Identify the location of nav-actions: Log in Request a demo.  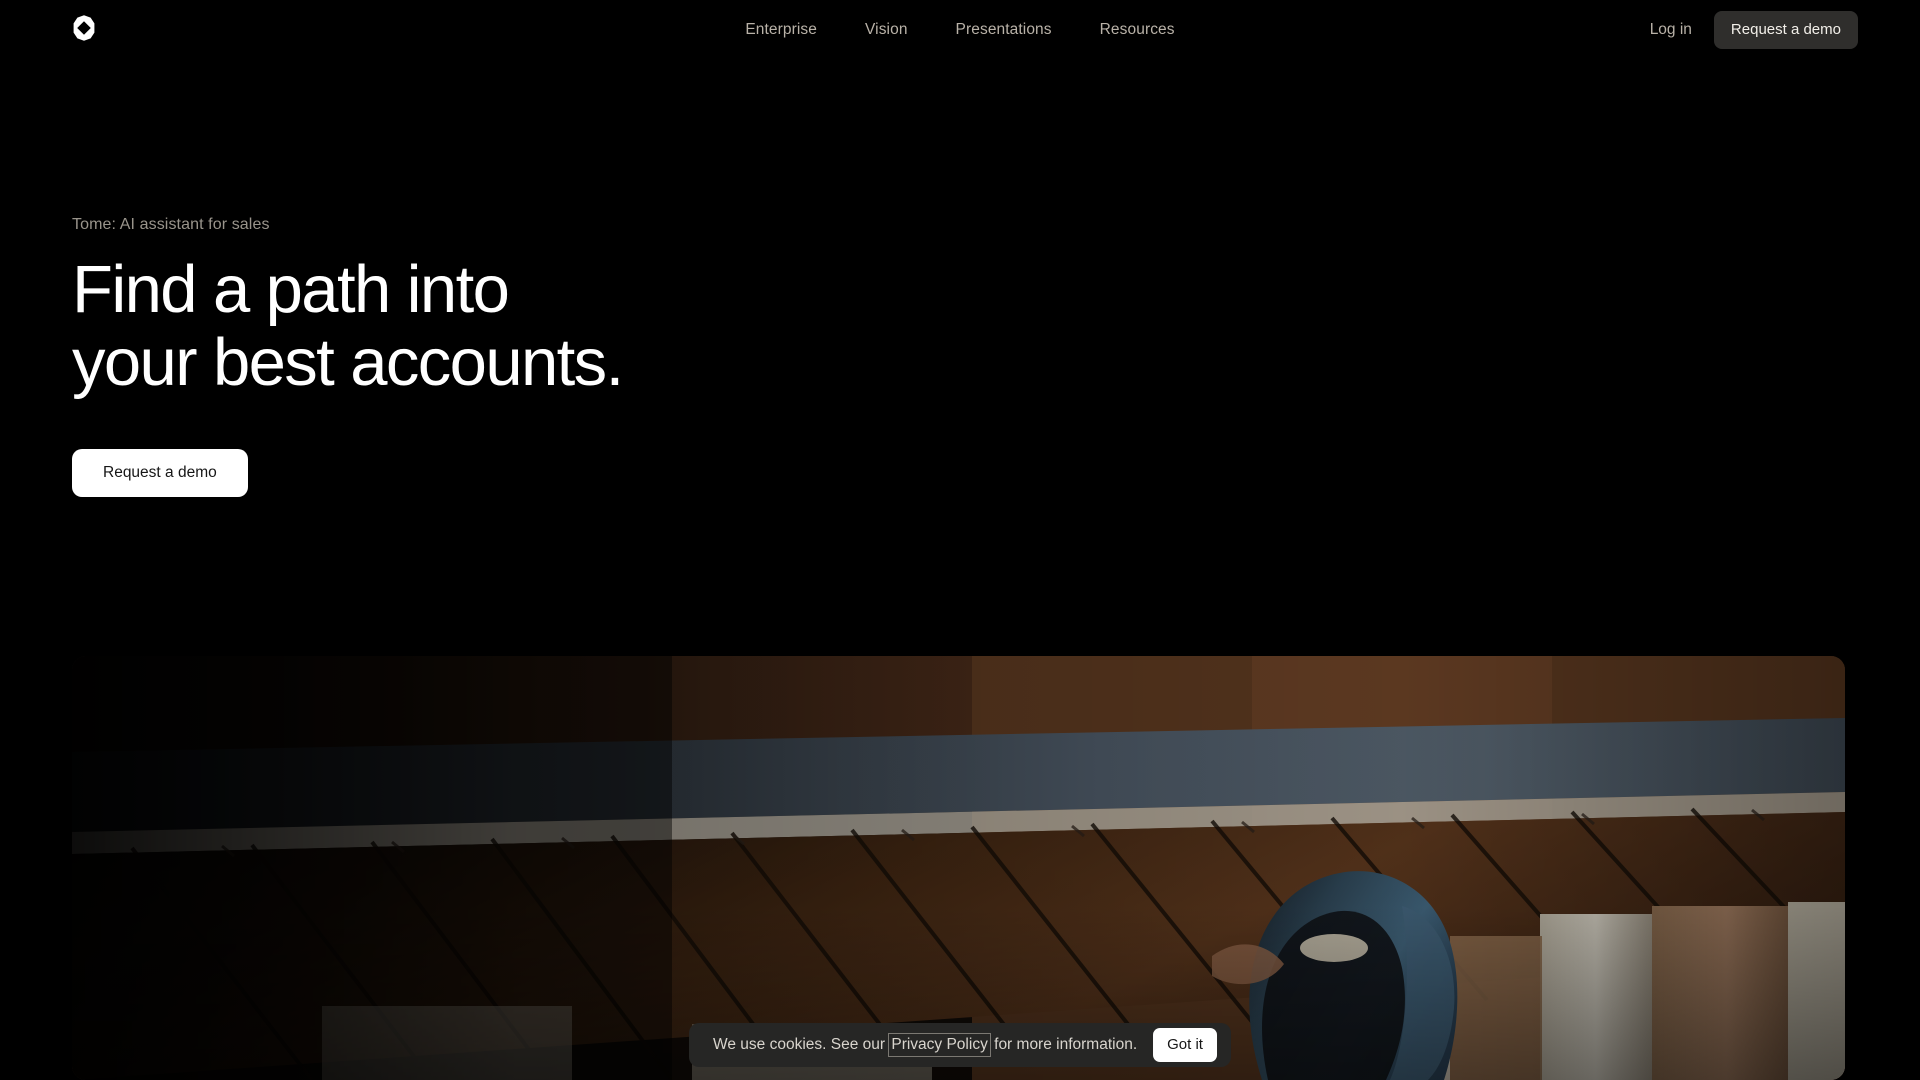
(1754, 30).